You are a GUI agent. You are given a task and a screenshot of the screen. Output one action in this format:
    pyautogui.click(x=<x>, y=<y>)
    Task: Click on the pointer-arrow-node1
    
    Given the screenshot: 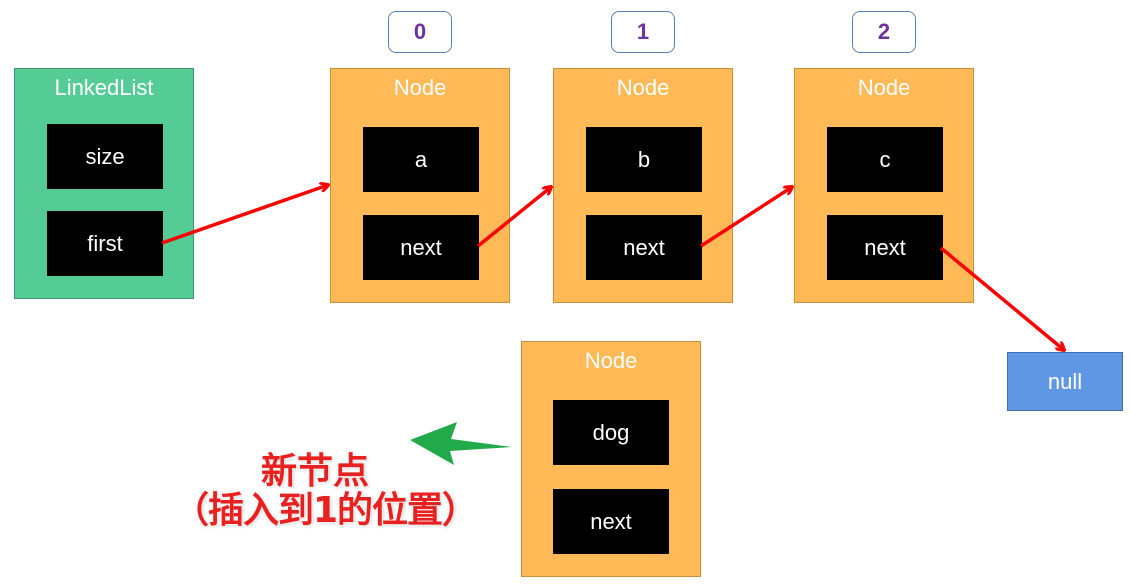 What is the action you would take?
    pyautogui.click(x=746, y=217)
    